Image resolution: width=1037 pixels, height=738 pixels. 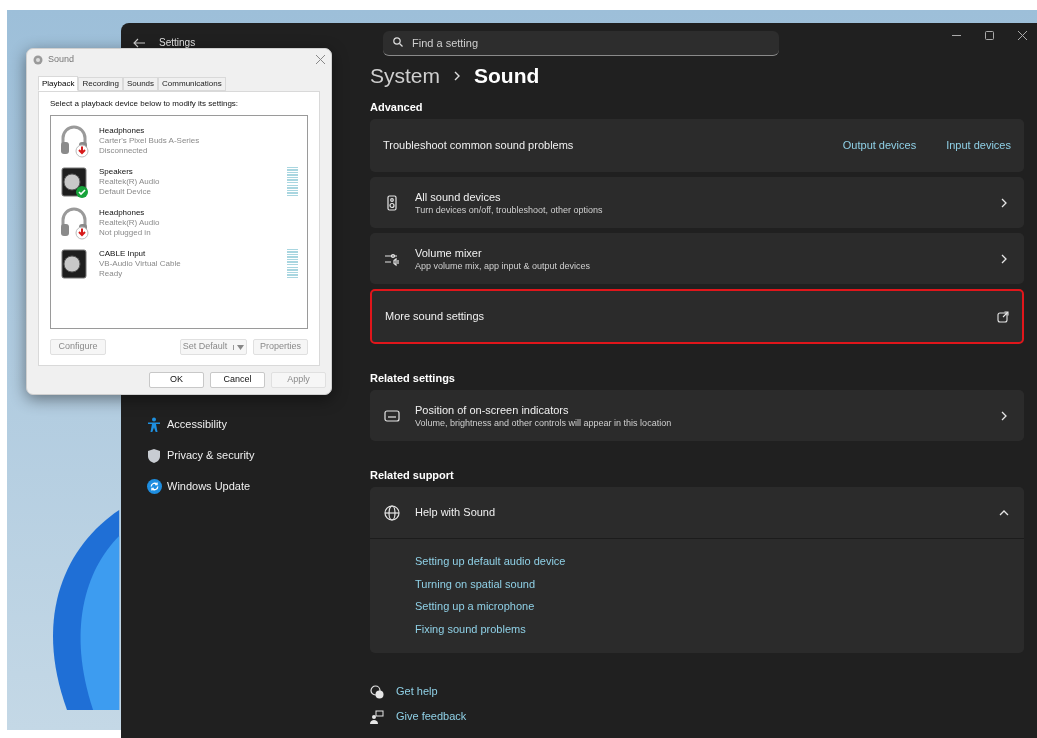 What do you see at coordinates (250, 486) in the screenshot?
I see `sidebar-item: Windows Update` at bounding box center [250, 486].